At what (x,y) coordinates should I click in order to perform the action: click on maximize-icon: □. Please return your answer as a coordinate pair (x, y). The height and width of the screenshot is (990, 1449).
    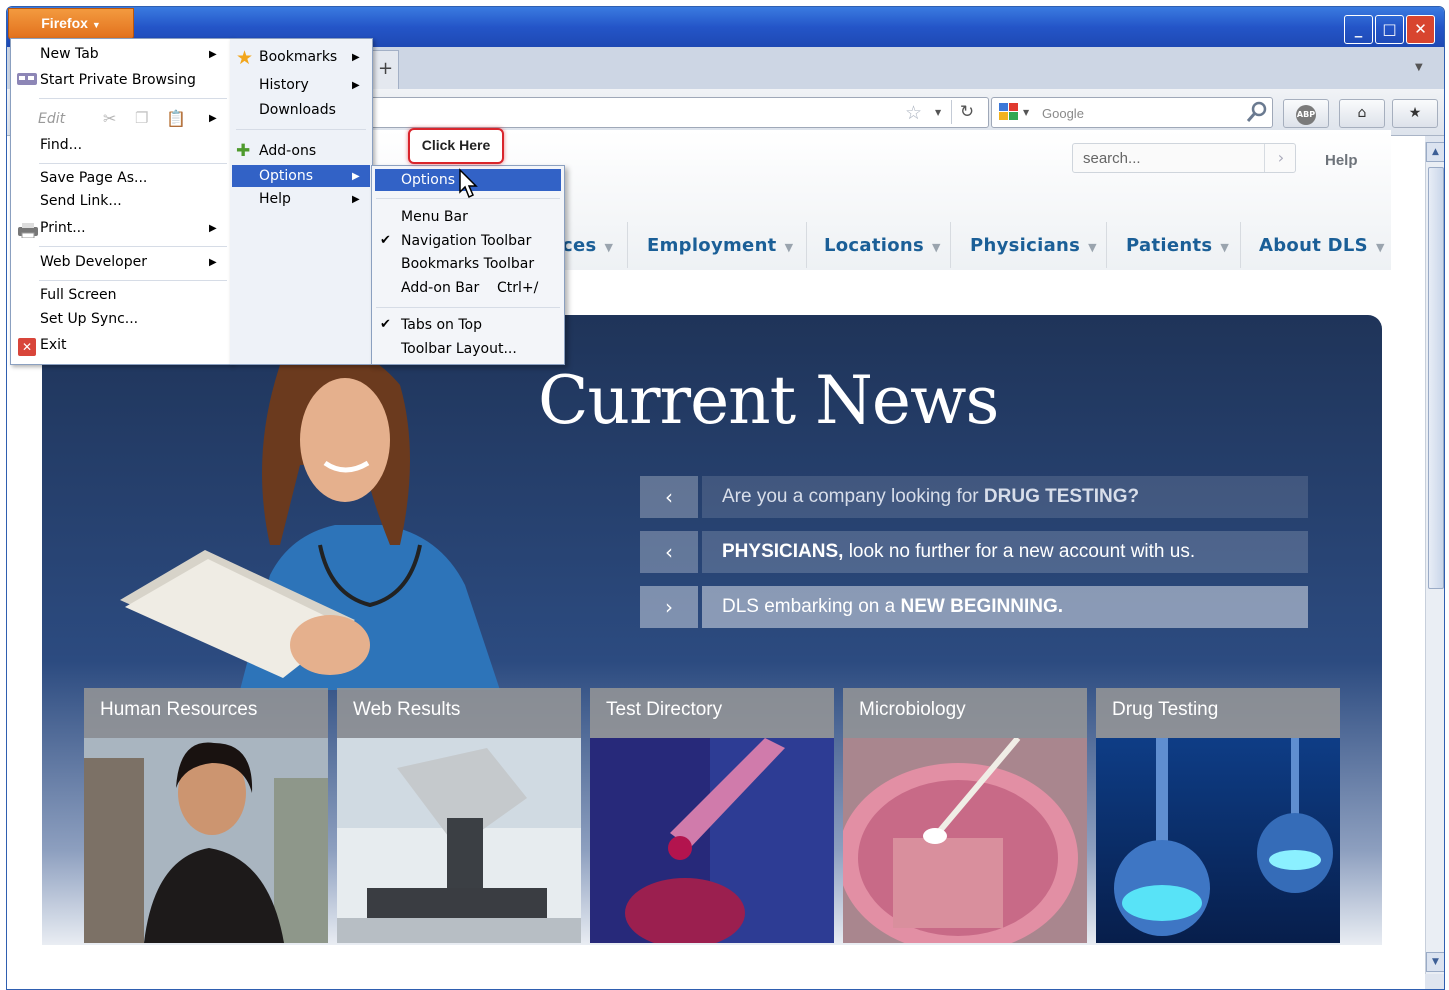
    Looking at the image, I should click on (1389, 29).